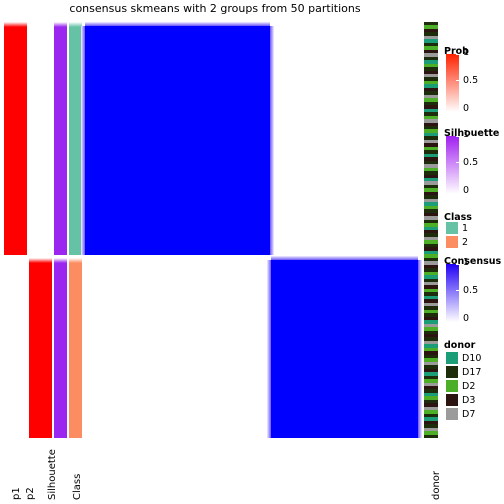 Image resolution: width=504 pixels, height=504 pixels. What do you see at coordinates (466, 190) in the screenshot?
I see `legend-tick-silhouette-0: 0` at bounding box center [466, 190].